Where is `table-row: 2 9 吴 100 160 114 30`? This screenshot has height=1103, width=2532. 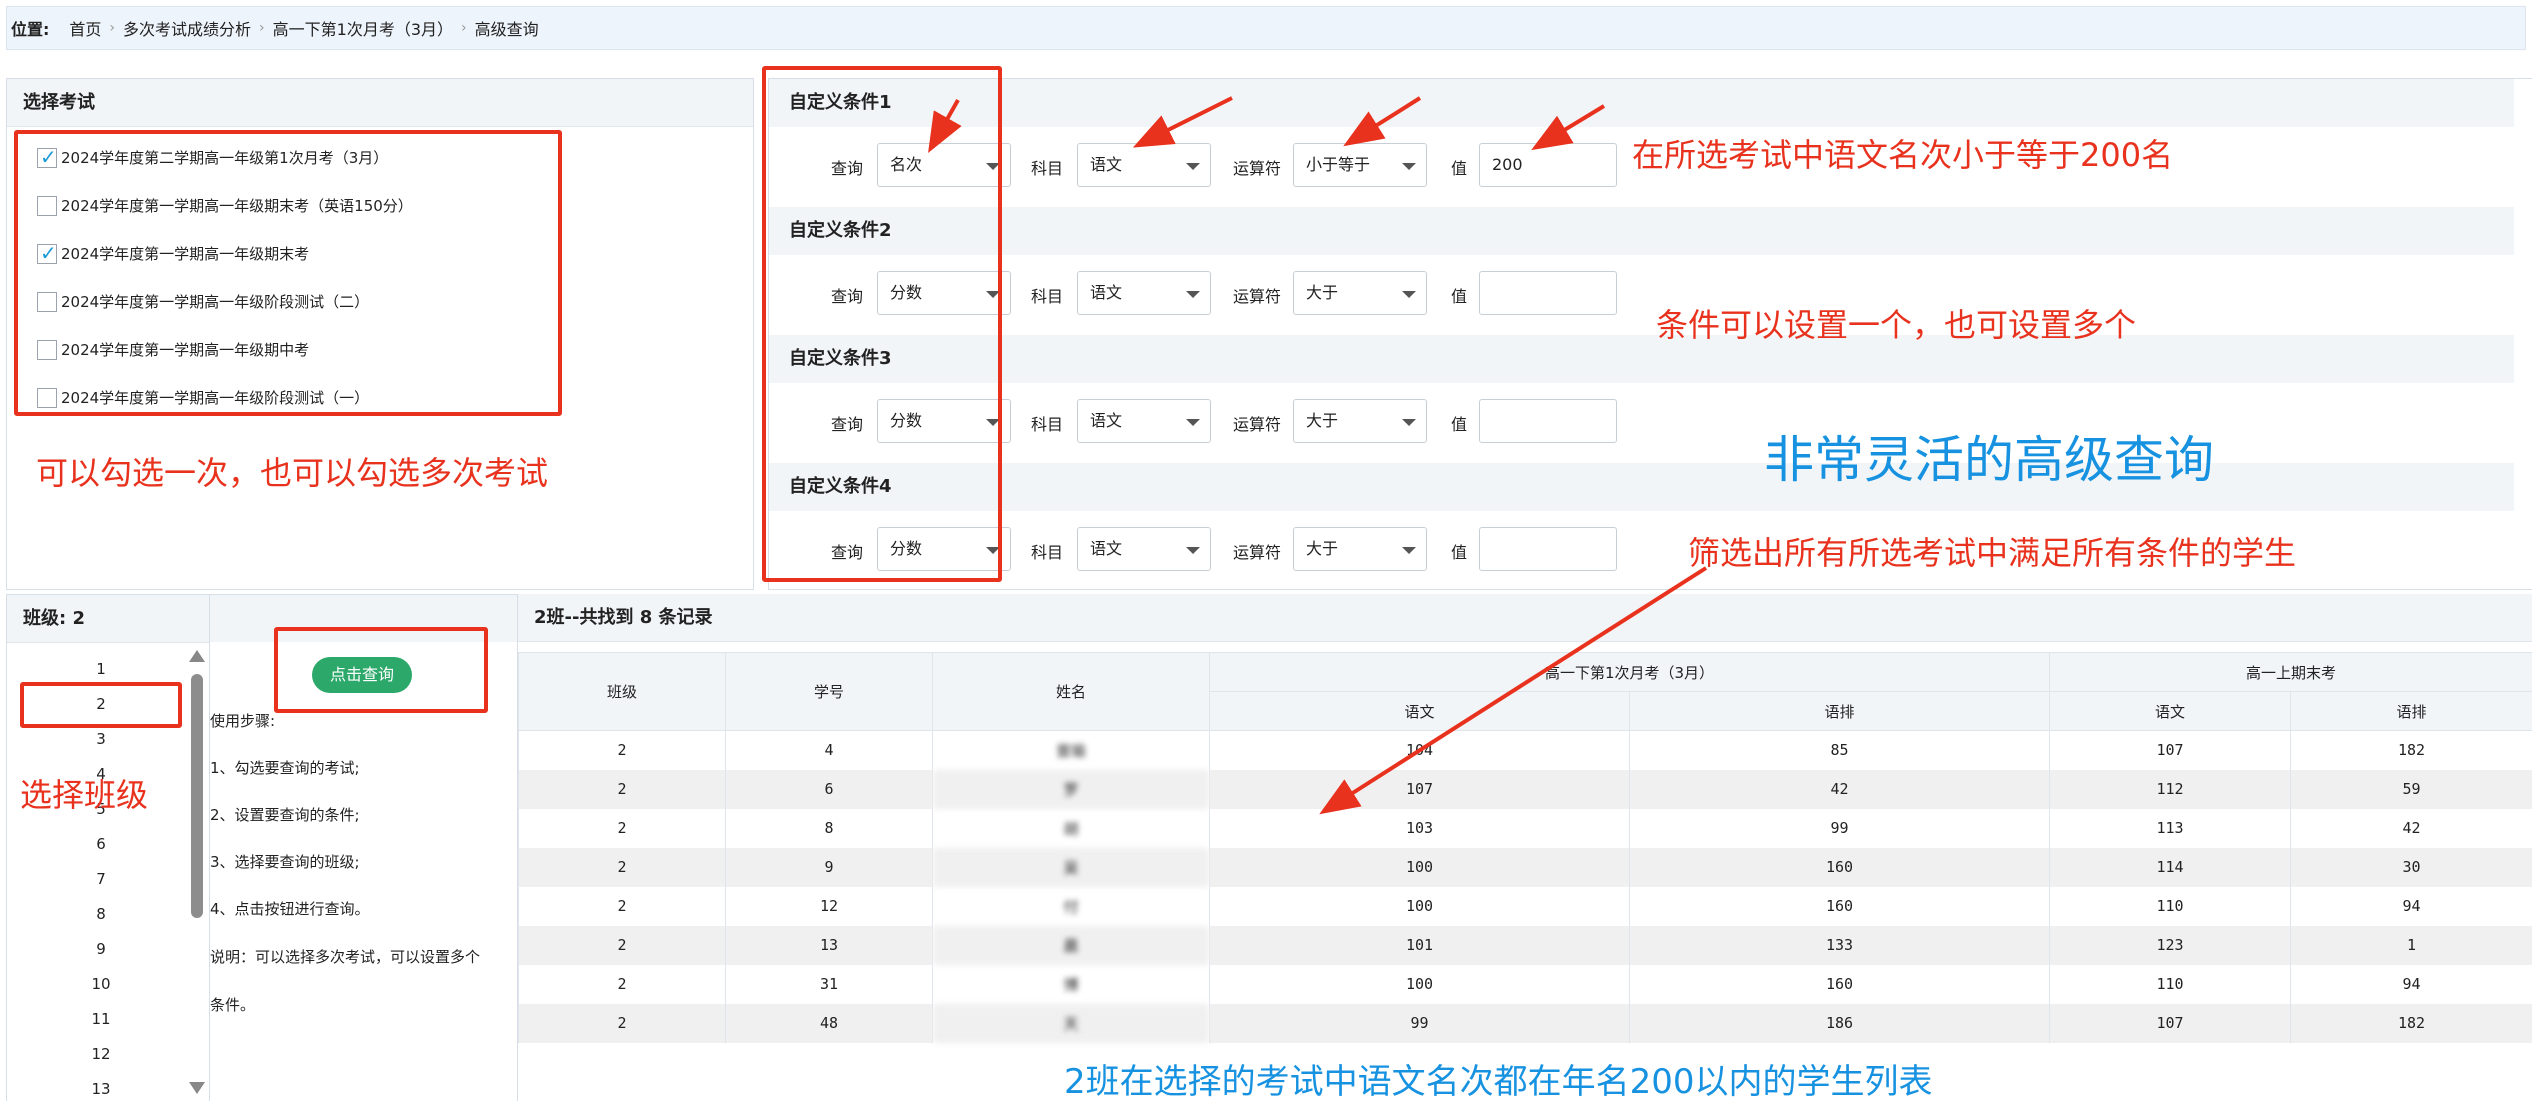 table-row: 2 9 吴 100 160 114 30 is located at coordinates (1525, 867).